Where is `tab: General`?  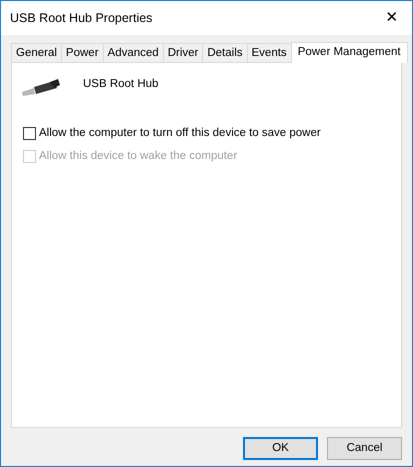 tab: General is located at coordinates (36, 52).